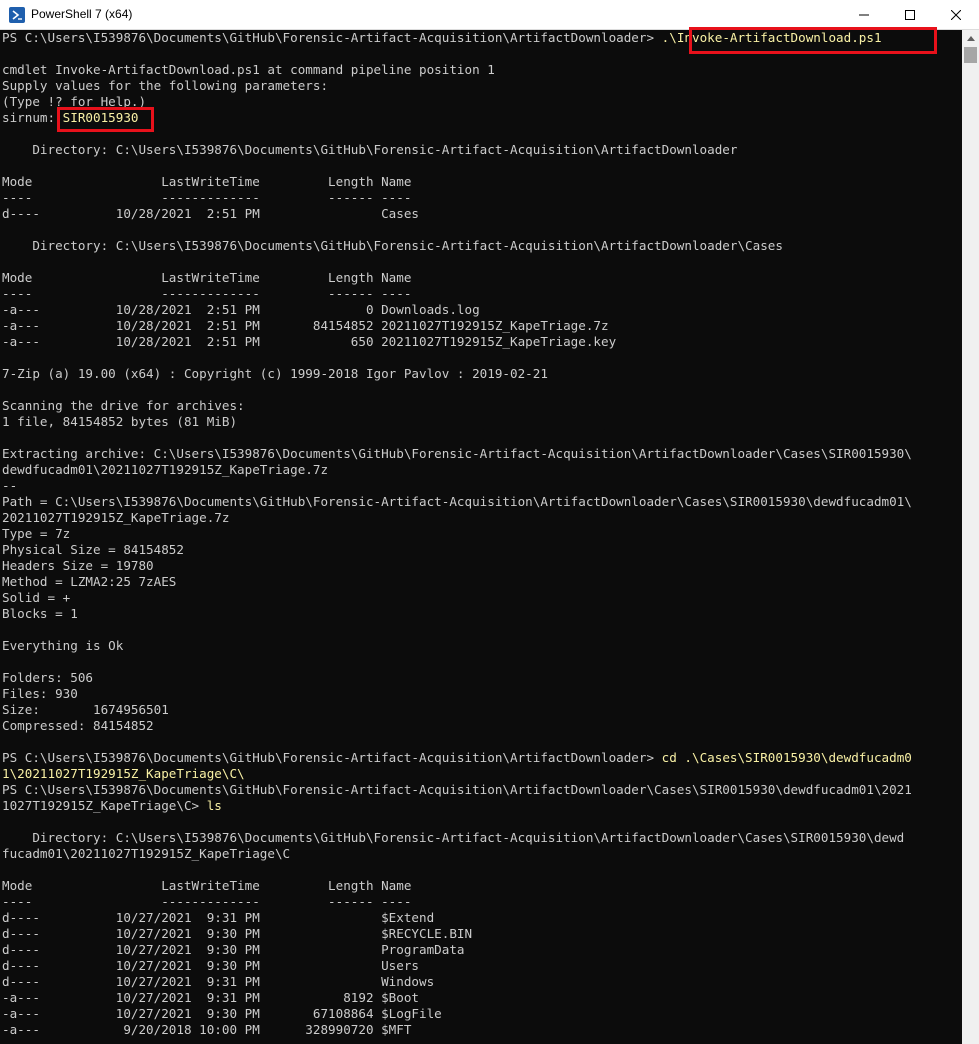 This screenshot has width=979, height=1044. I want to click on console-command-text: 1\20211027T192915Z_KapeTriage\C\, so click(123, 773).